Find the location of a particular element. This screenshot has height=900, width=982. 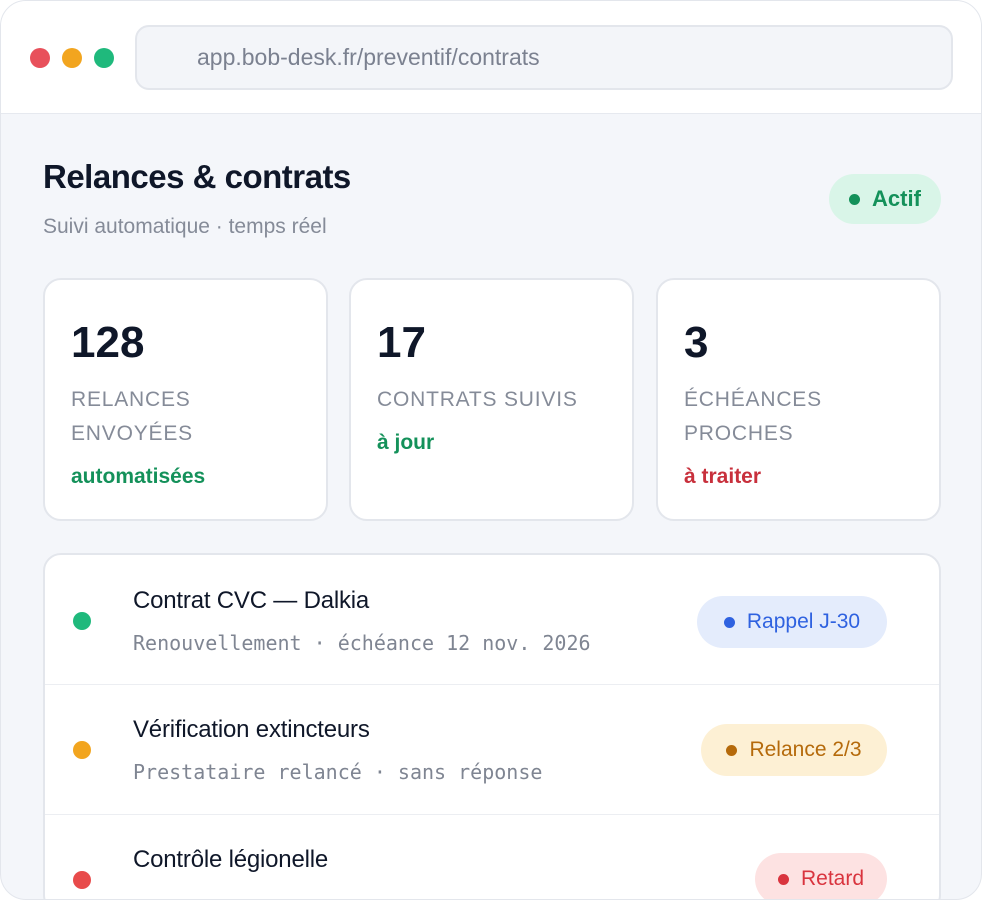

stat-note: à traiter is located at coordinates (723, 476).